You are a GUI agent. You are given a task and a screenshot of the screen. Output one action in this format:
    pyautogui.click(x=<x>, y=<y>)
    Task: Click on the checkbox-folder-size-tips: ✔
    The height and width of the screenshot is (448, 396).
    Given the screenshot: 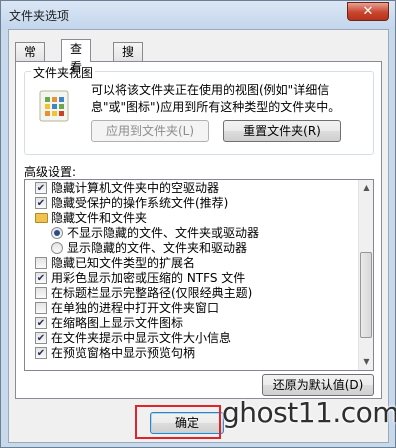 What is the action you would take?
    pyautogui.click(x=41, y=338)
    